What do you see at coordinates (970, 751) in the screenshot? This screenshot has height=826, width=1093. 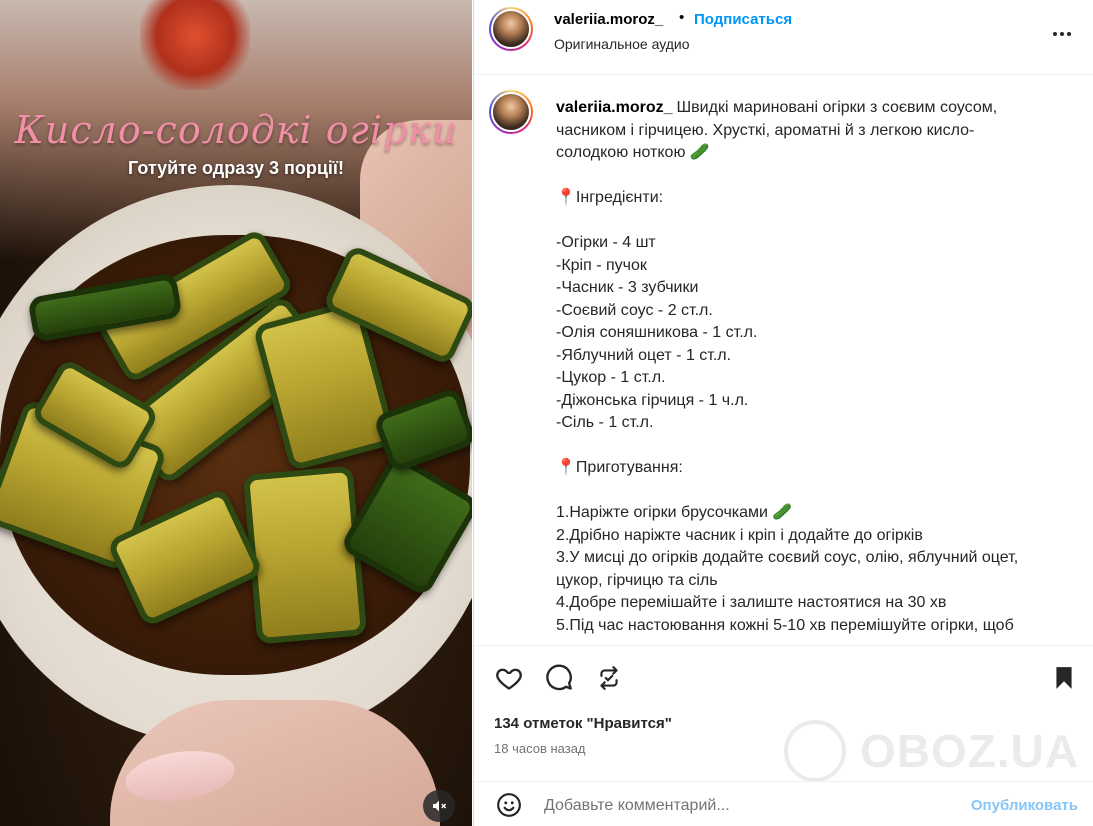 I see `watermark-text: OBOZ.UA` at bounding box center [970, 751].